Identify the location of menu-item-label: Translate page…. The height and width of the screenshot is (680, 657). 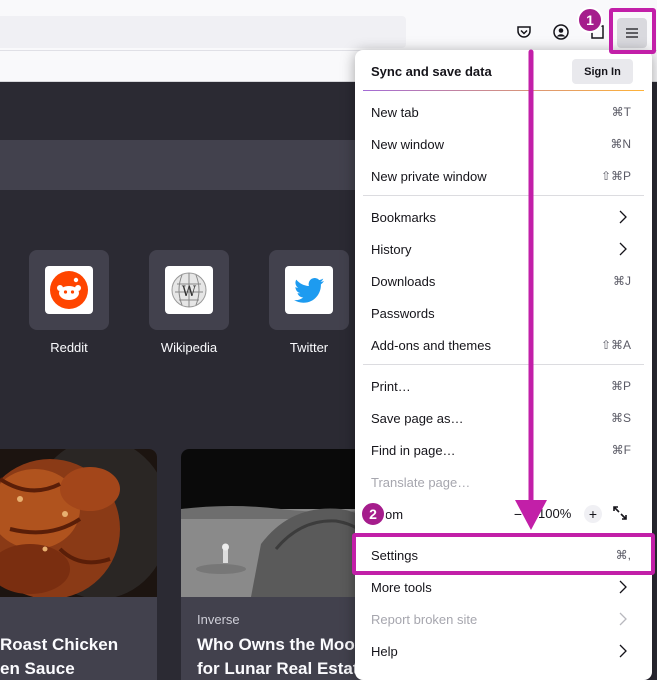
(421, 482).